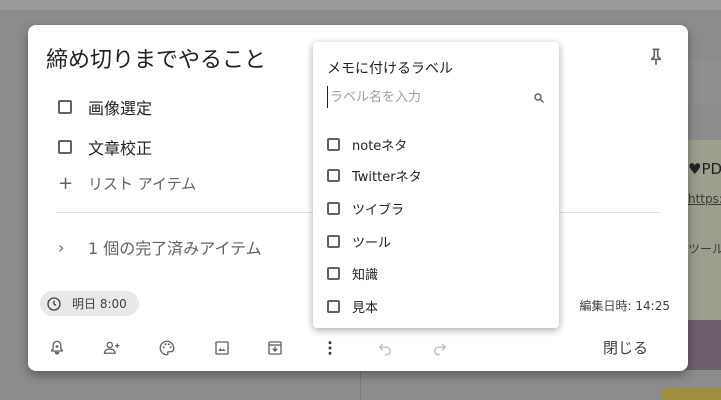  I want to click on label-name: ツイブラ, so click(378, 210).